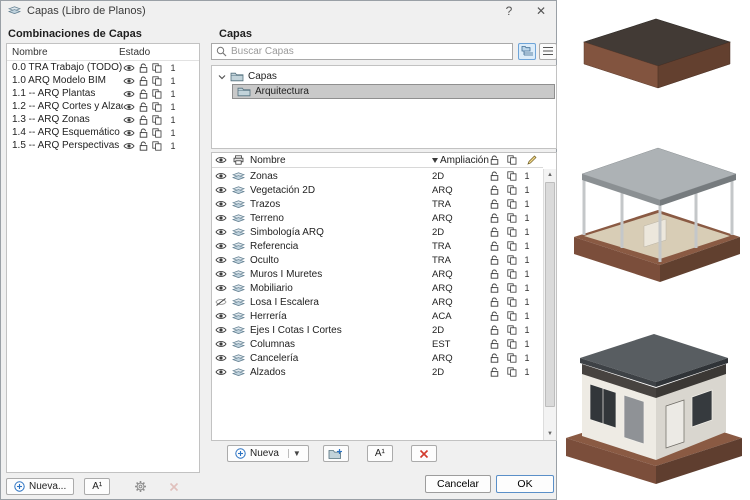 This screenshot has width=750, height=500. I want to click on search-input, so click(369, 51).